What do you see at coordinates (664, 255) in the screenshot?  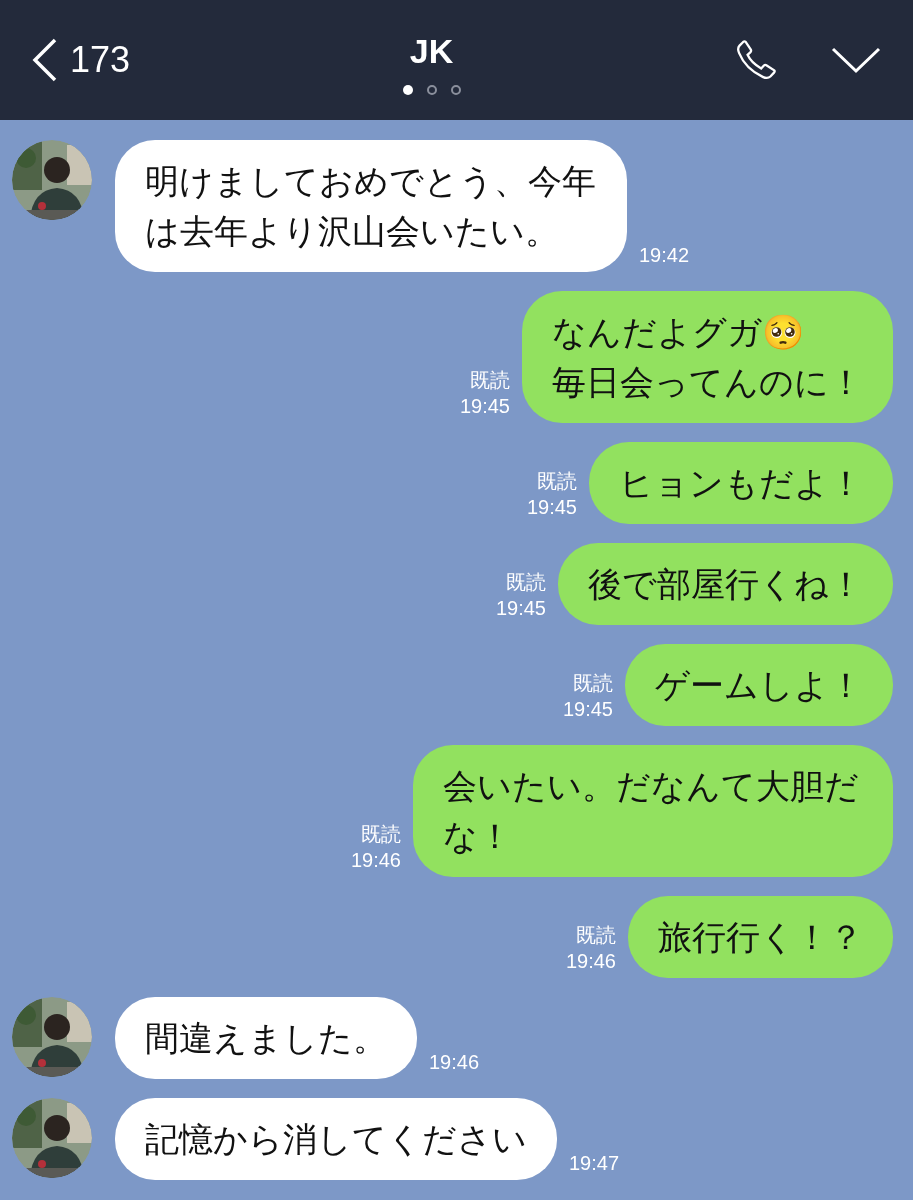 I see `message-time: 19:42` at bounding box center [664, 255].